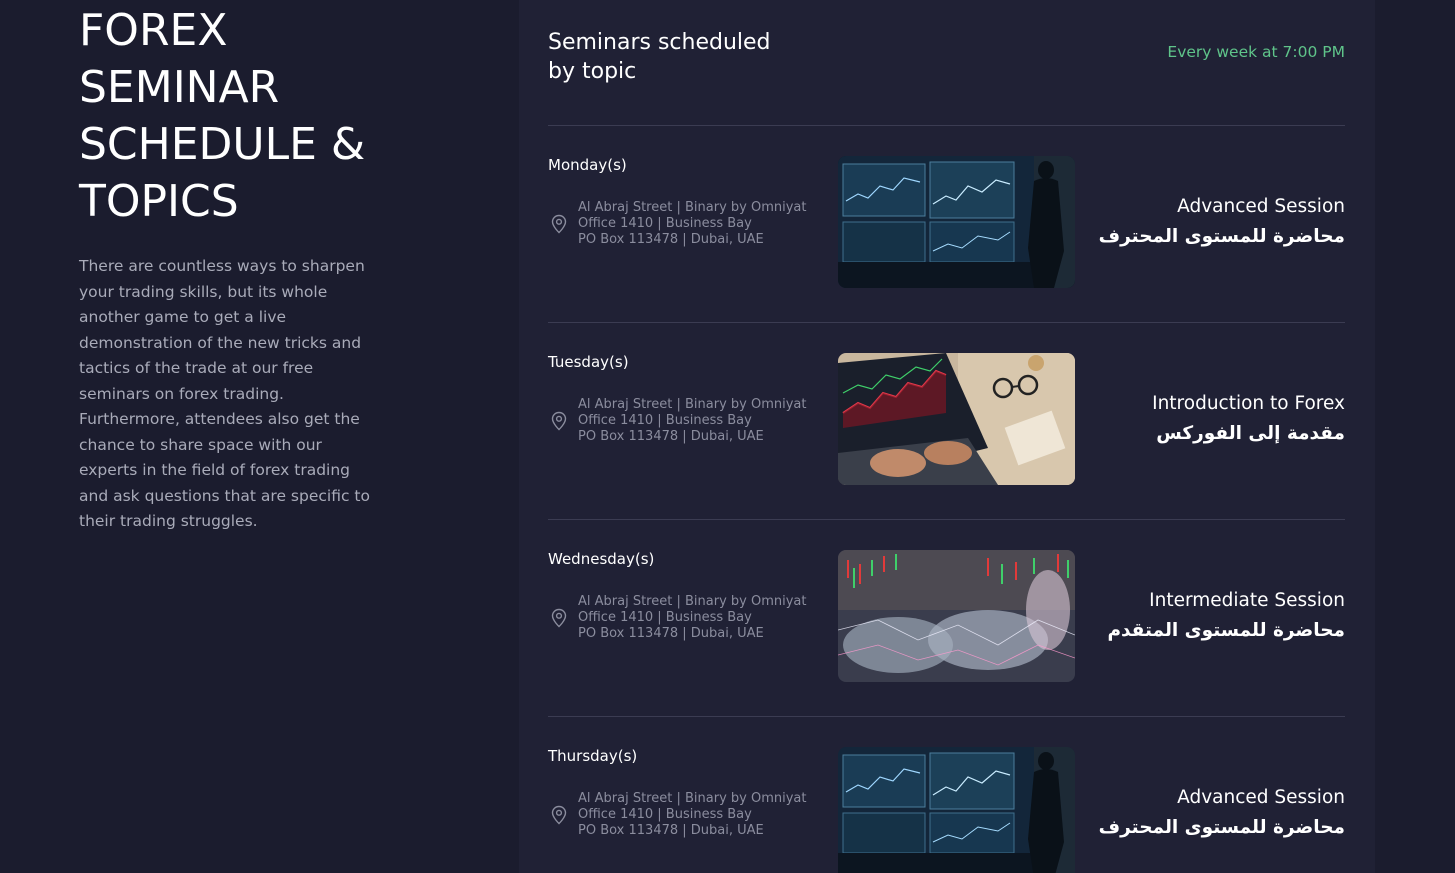  Describe the element at coordinates (588, 362) in the screenshot. I see `seminar-day: Tuesday(s)` at that location.